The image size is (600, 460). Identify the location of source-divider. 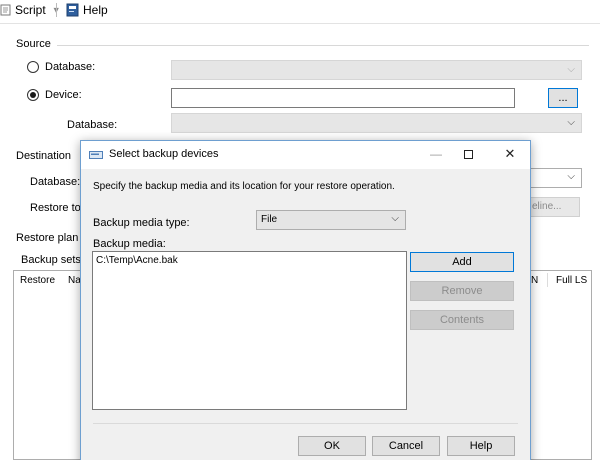
(323, 45).